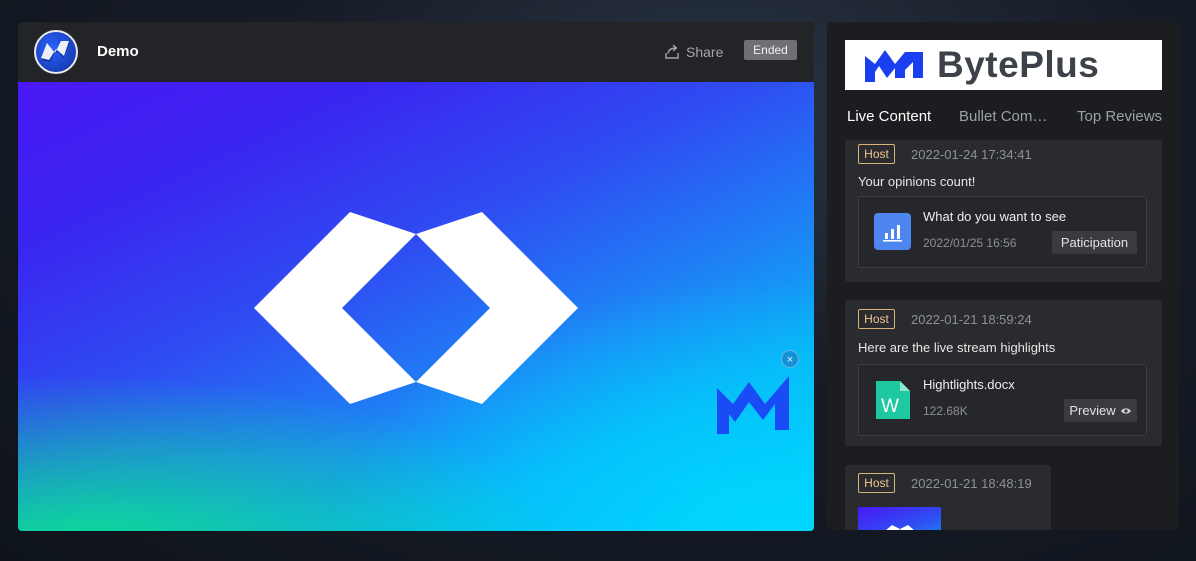  What do you see at coordinates (1092, 410) in the screenshot?
I see `preview-label: Preview` at bounding box center [1092, 410].